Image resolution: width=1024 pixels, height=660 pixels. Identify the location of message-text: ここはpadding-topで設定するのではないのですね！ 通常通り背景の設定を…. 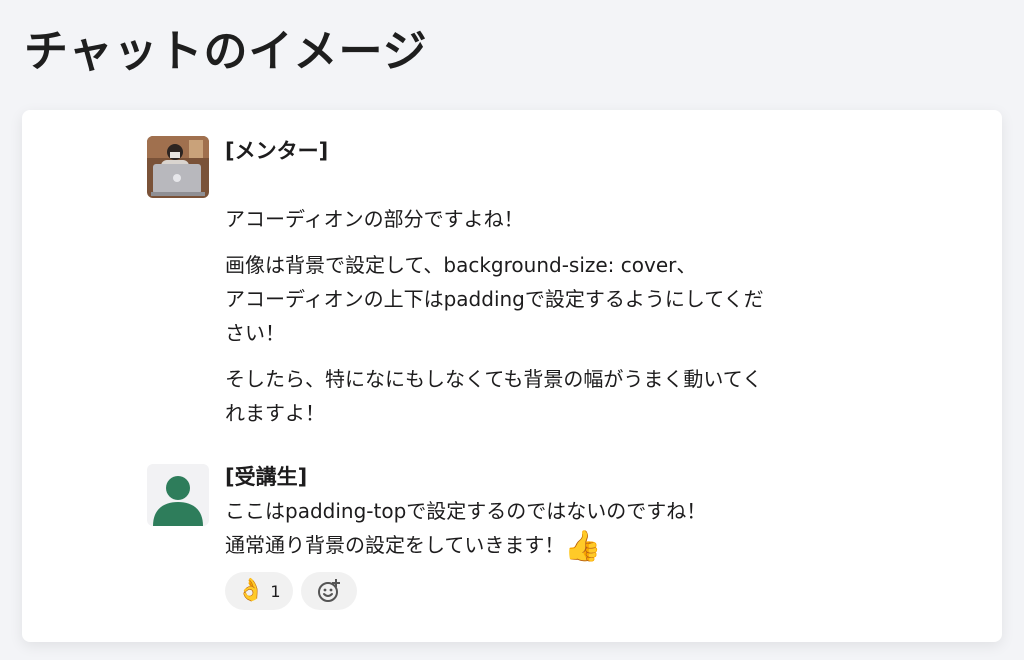
(466, 528).